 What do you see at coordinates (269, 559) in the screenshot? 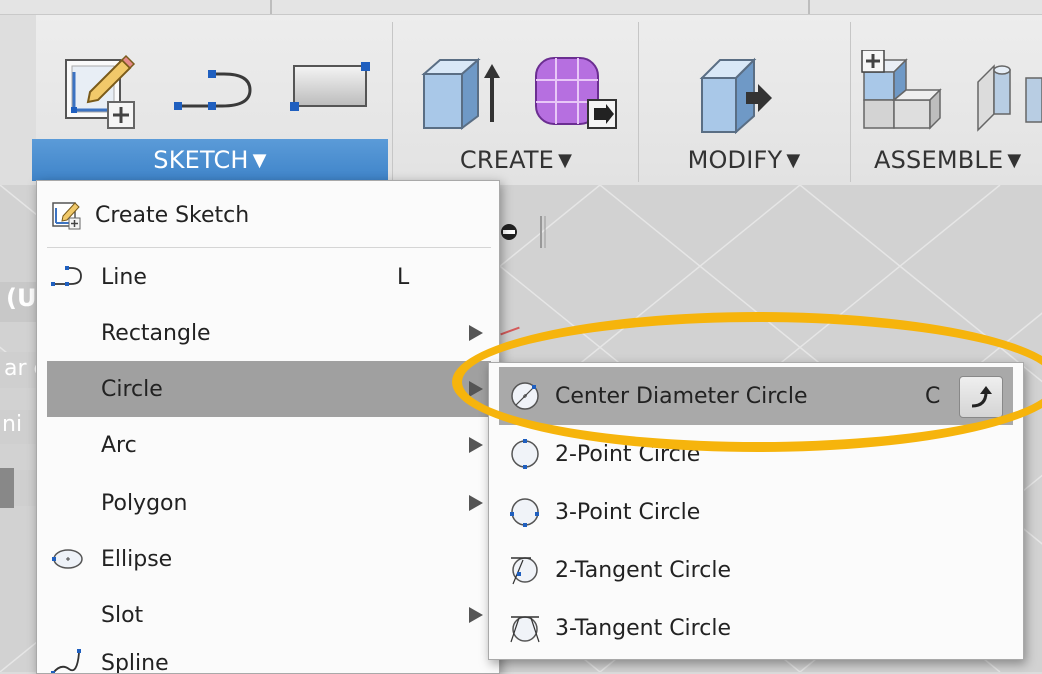
I see `menu-item-ellipse: Ellipse` at bounding box center [269, 559].